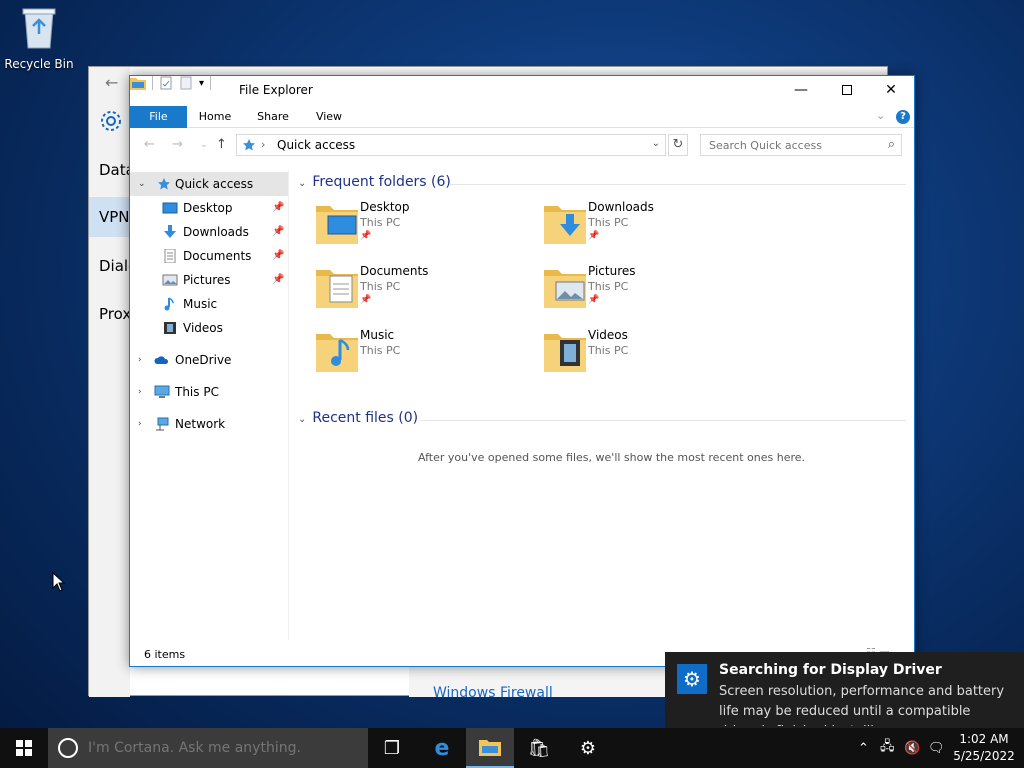 Image resolution: width=1024 pixels, height=768 pixels. What do you see at coordinates (621, 207) in the screenshot?
I see `folder-name: Downloads` at bounding box center [621, 207].